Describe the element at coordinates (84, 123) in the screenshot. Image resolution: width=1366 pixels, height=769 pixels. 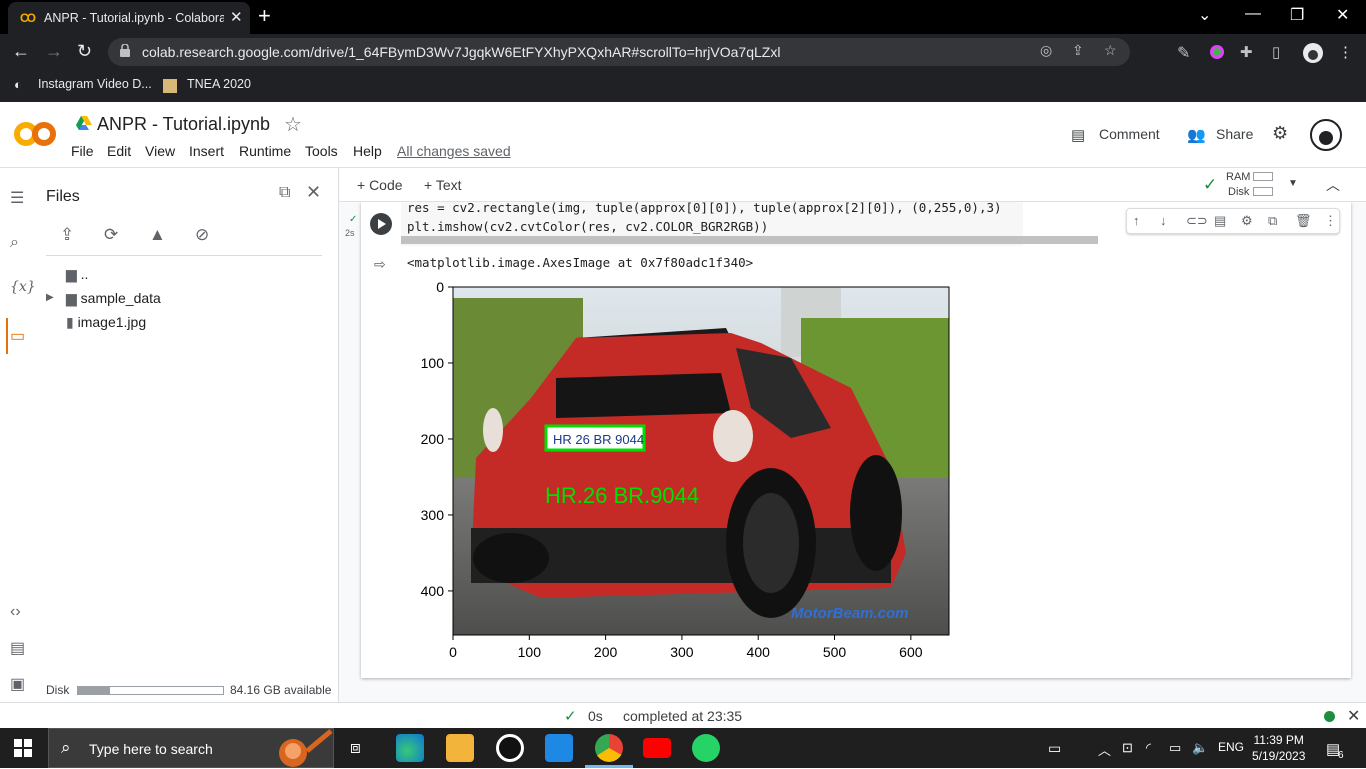
I see `google-drive-icon` at that location.